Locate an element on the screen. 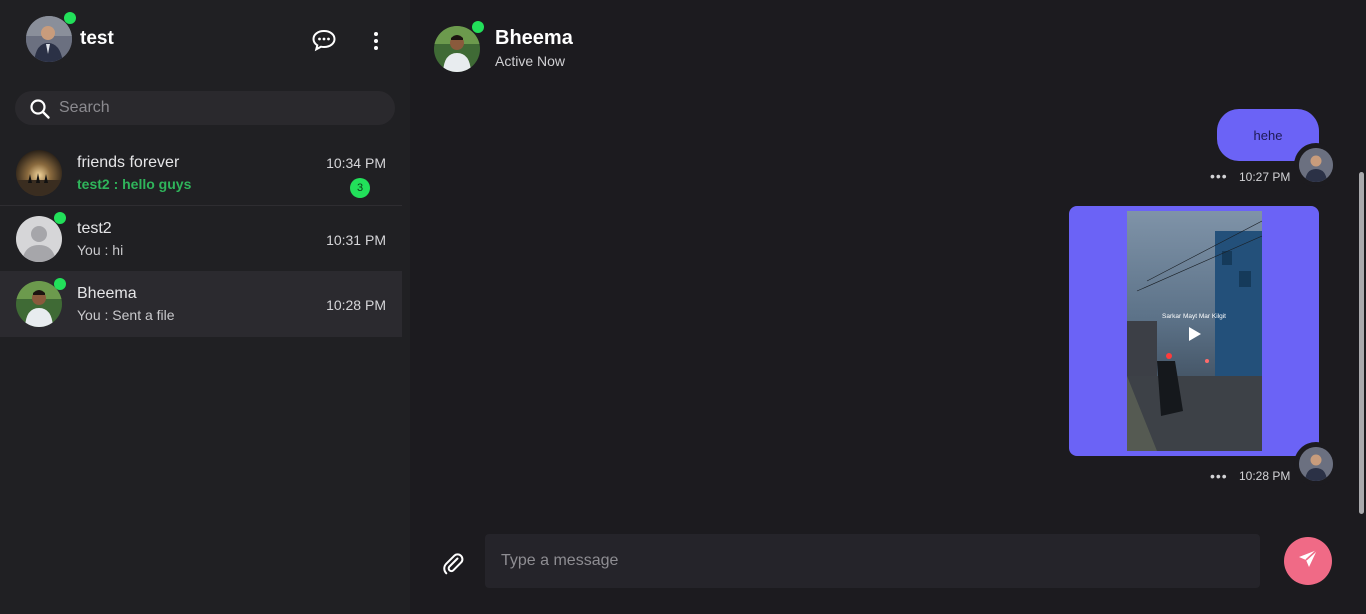 This screenshot has width=1366, height=614. peer-name: Bheema is located at coordinates (534, 38).